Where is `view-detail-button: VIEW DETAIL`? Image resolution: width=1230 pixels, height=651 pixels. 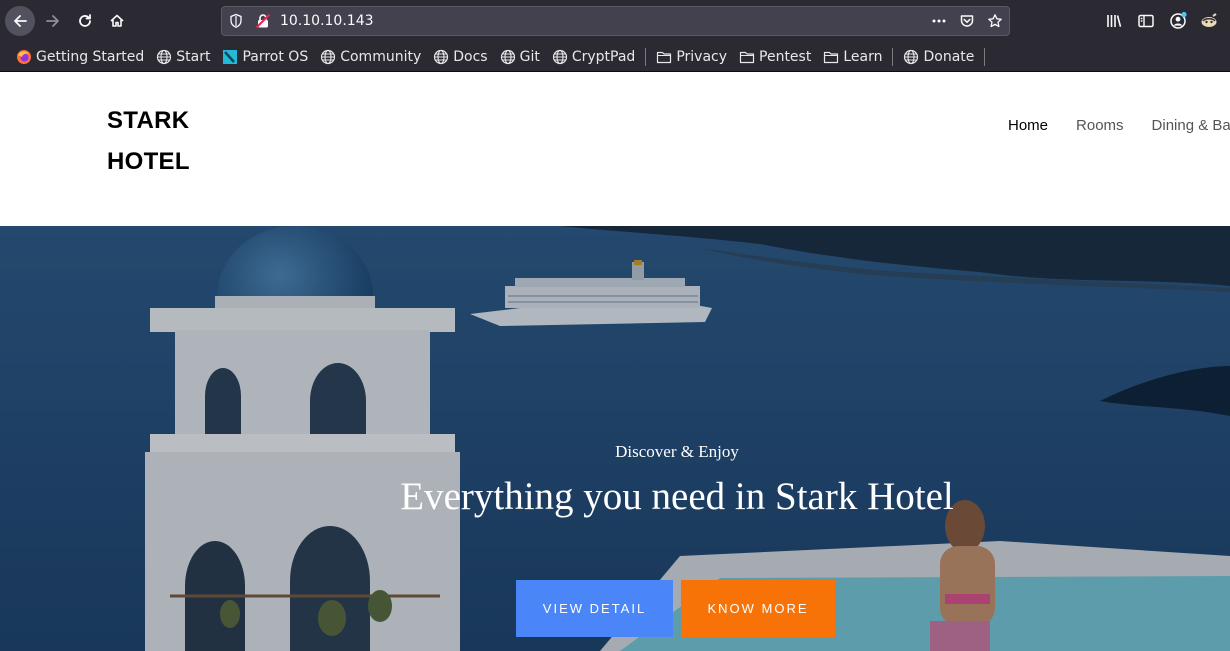
view-detail-button: VIEW DETAIL is located at coordinates (594, 608).